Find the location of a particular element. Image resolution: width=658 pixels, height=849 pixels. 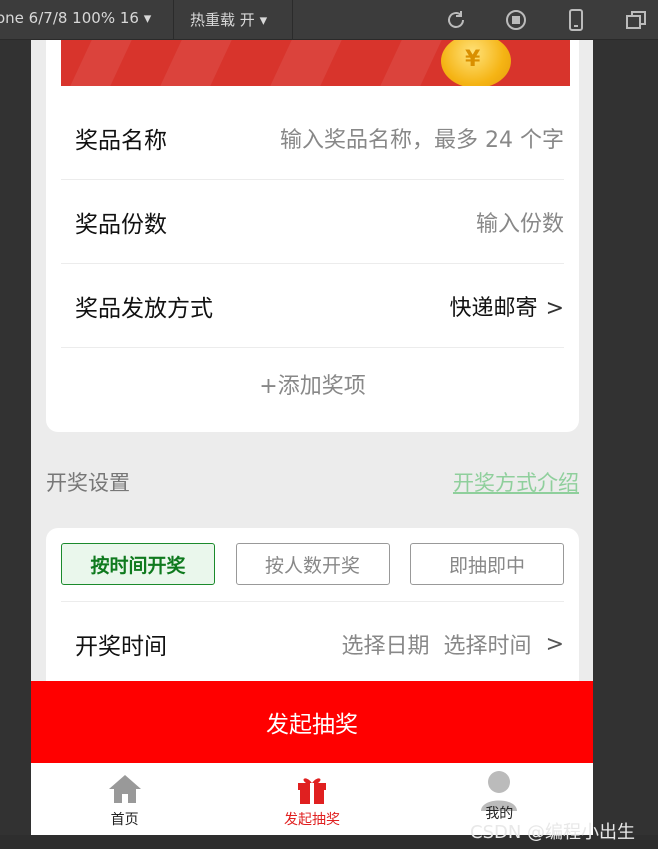

prize-banner: ¥ is located at coordinates (315, 63).